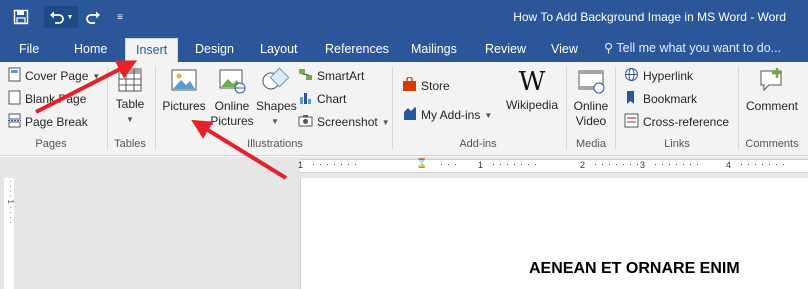  I want to click on pictures-label: Pictures, so click(184, 106).